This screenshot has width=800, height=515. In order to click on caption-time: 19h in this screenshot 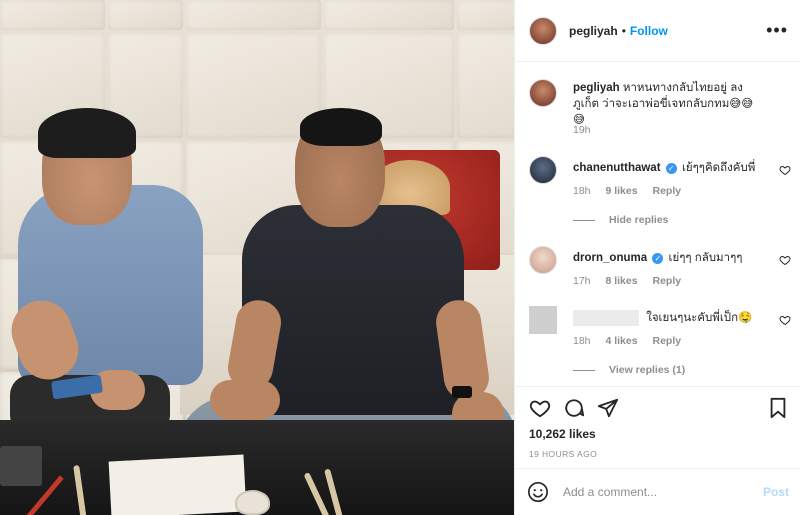, I will do `click(582, 130)`.